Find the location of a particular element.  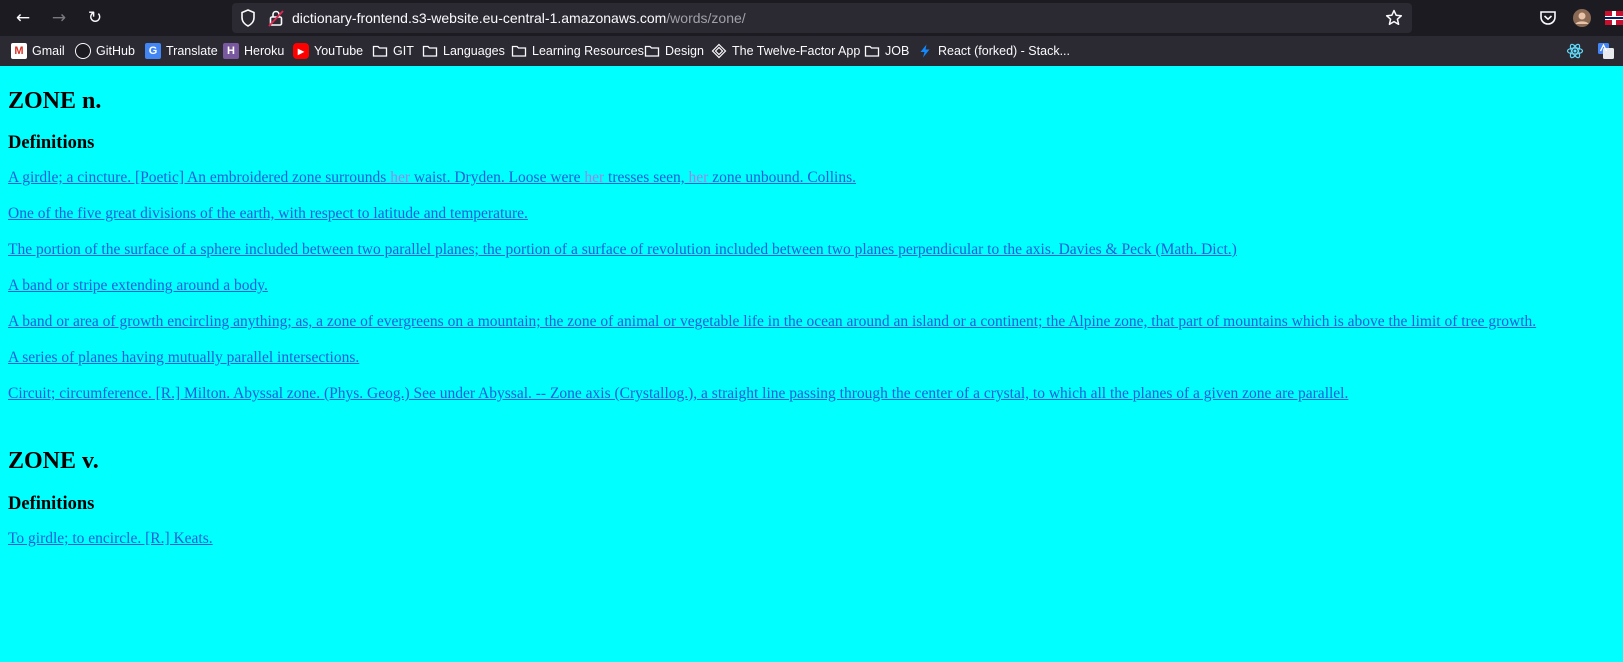

translate-extension-icon is located at coordinates (1606, 51).